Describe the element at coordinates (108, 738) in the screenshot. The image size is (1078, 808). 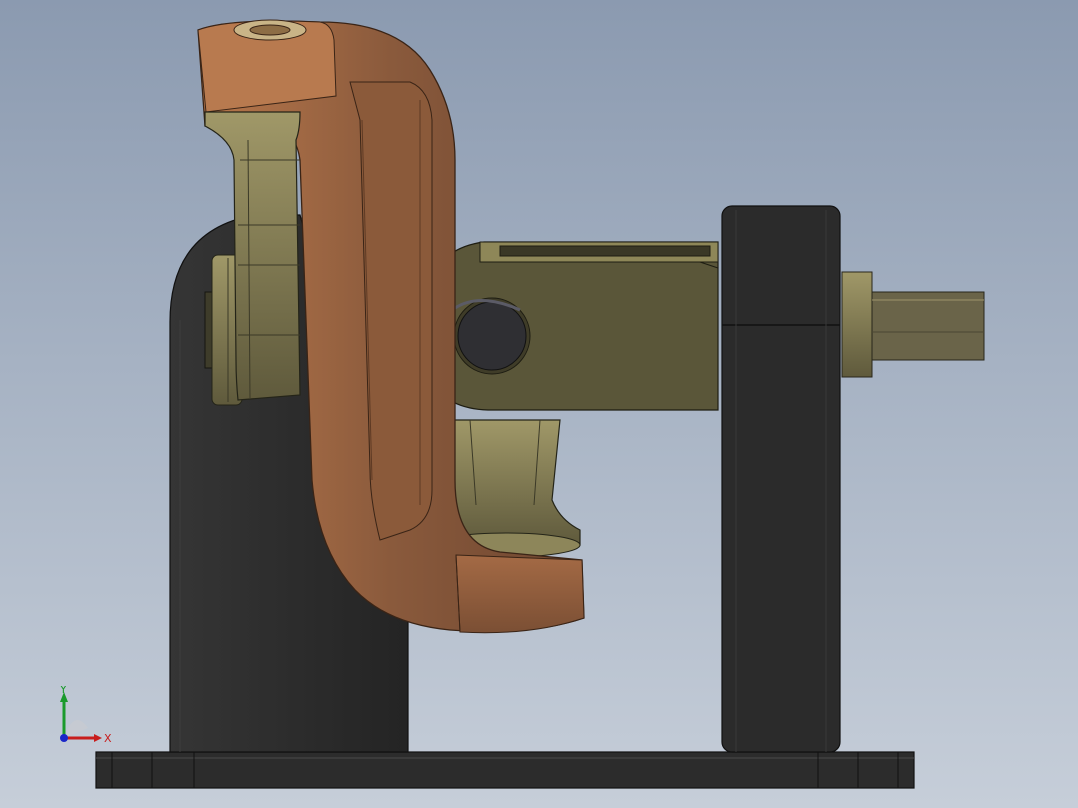
I see `x-axis-label: X` at that location.